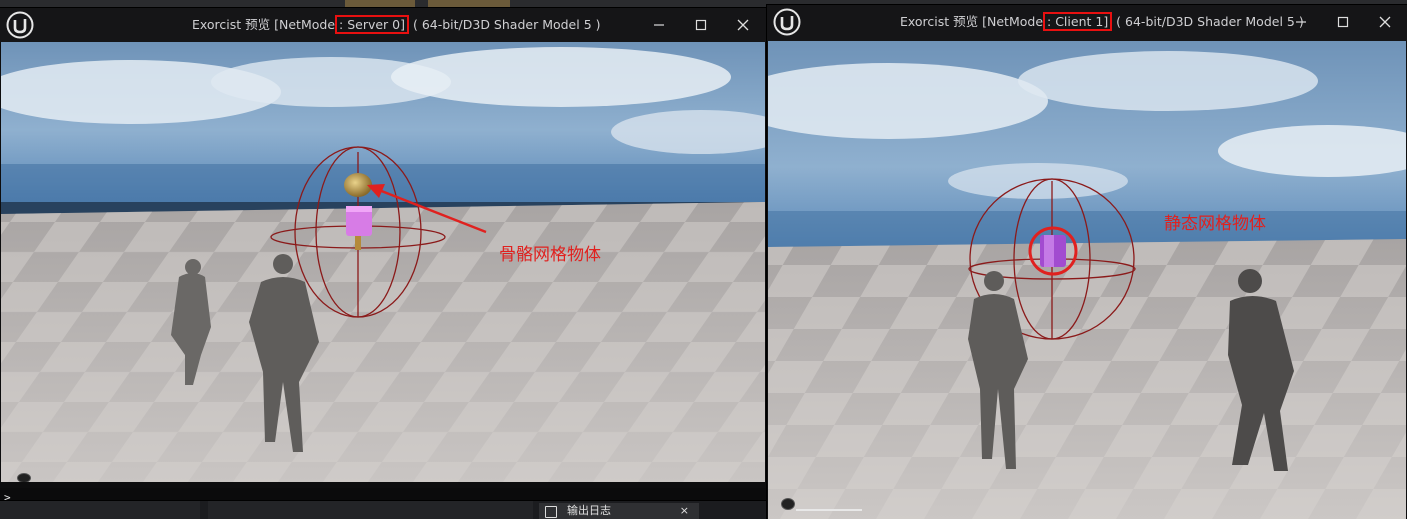  Describe the element at coordinates (550, 255) in the screenshot. I see `skeletal-mesh-label: 骨骼网格物体` at that location.